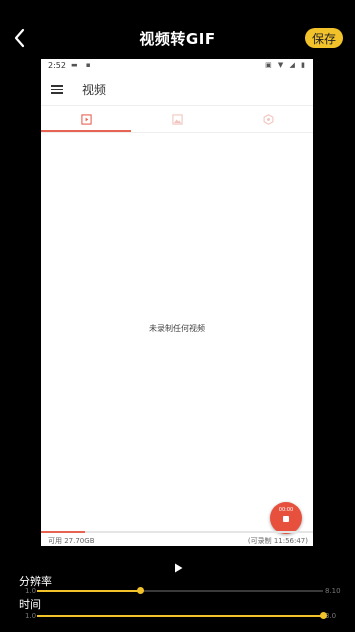 The image size is (355, 632). I want to click on video-icon, so click(86, 119).